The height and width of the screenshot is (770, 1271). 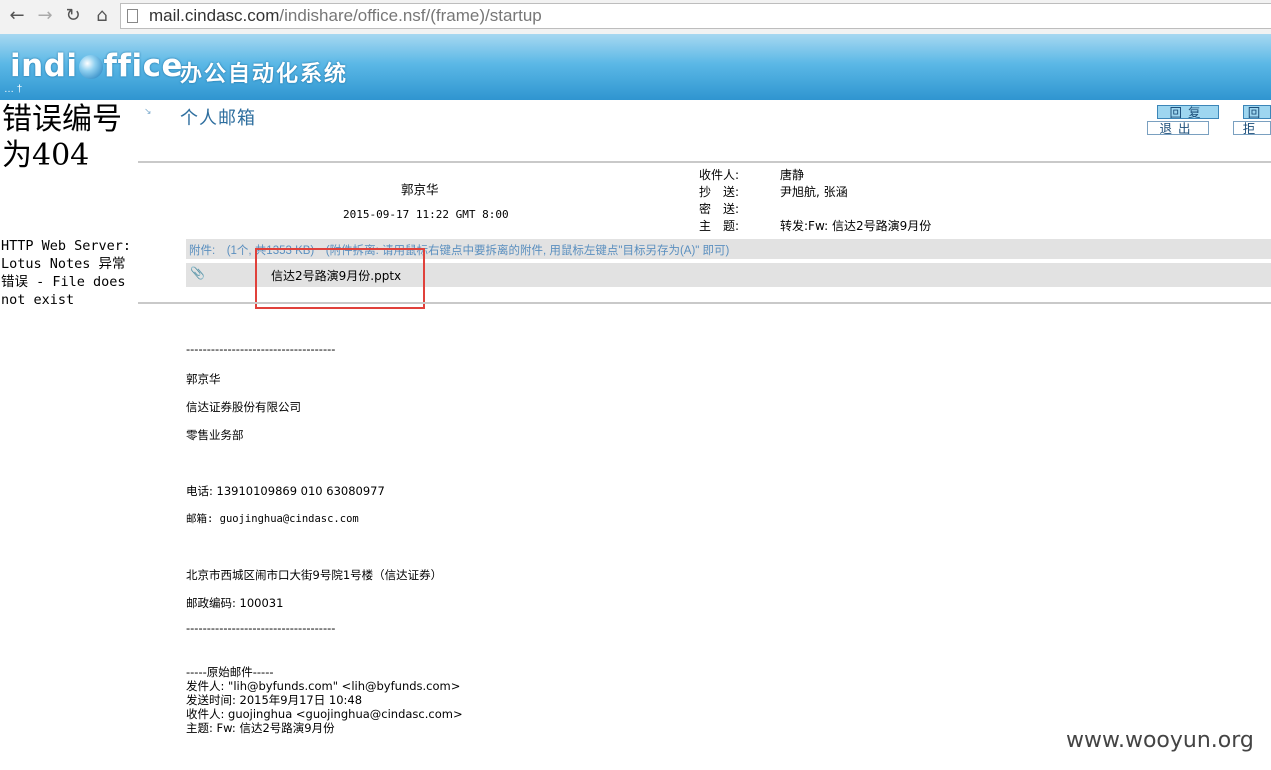 I want to click on reply-all-button: 回, so click(x=1257, y=112).